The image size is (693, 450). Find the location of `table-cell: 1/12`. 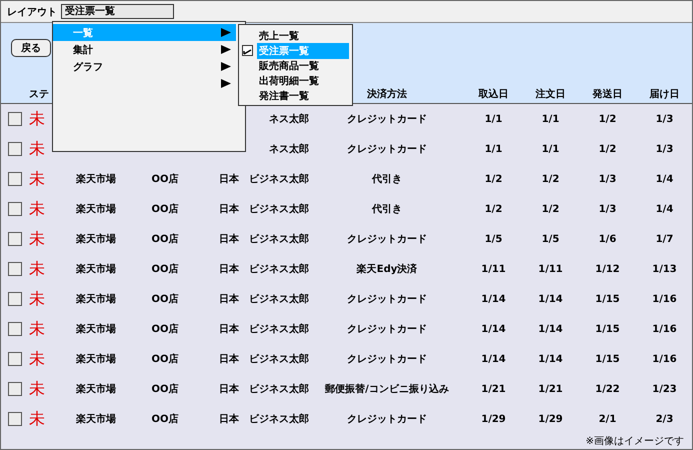

table-cell: 1/12 is located at coordinates (607, 269).